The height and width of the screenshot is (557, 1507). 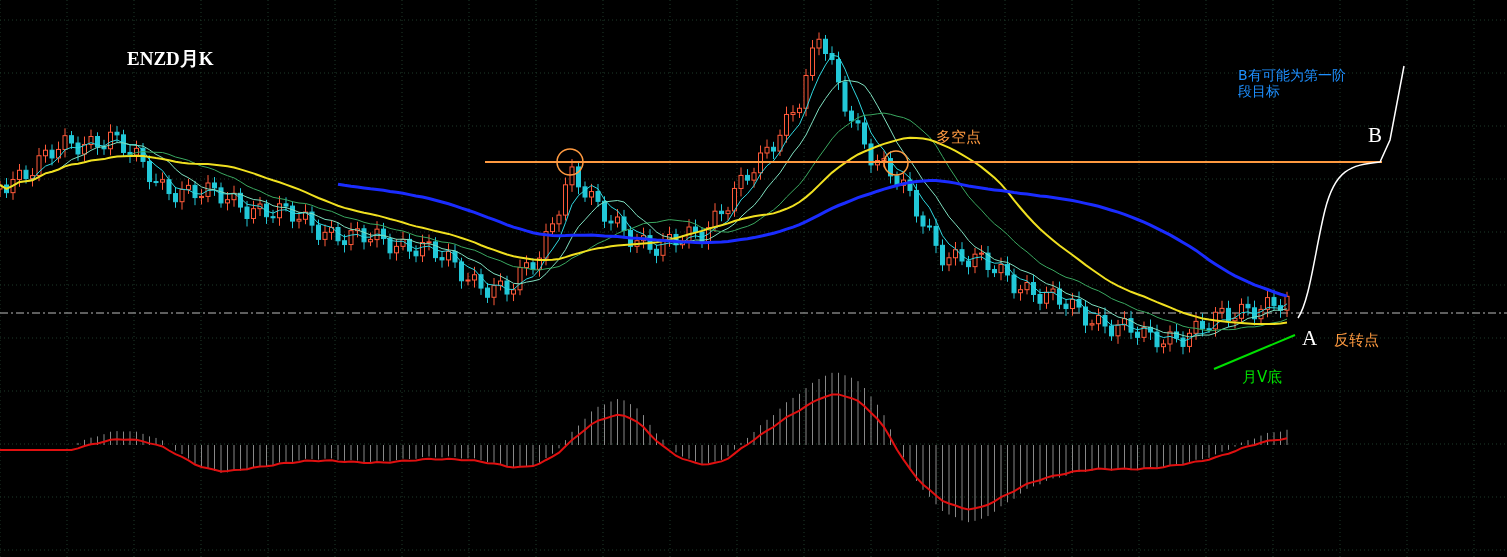 I want to click on annotation-label: 多空点, so click(x=958, y=137).